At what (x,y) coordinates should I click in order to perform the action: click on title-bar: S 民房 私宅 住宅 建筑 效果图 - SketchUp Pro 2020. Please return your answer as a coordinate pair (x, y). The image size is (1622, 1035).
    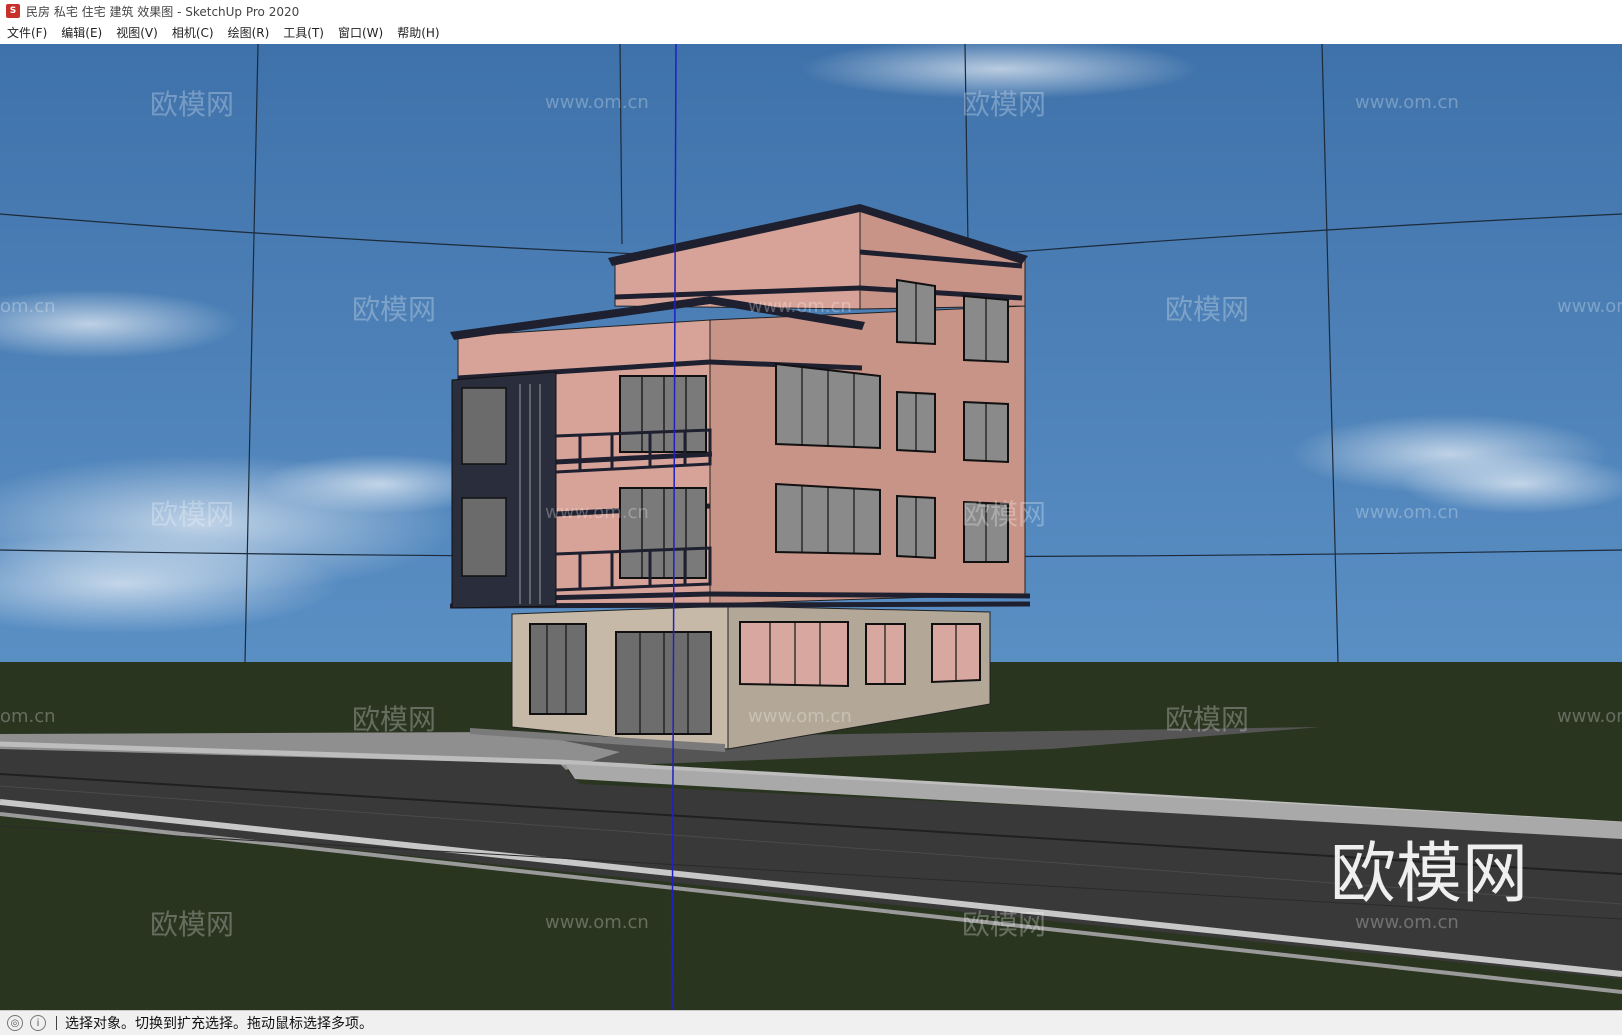
    Looking at the image, I should click on (811, 11).